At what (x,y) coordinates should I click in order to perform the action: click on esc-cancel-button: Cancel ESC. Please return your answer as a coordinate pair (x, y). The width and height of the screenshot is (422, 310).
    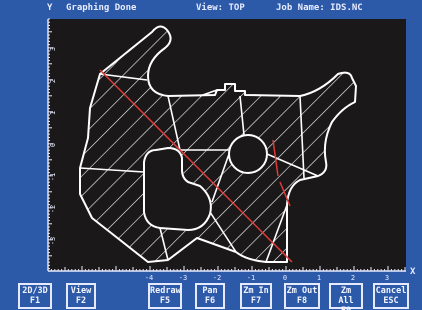
    Looking at the image, I should click on (391, 296).